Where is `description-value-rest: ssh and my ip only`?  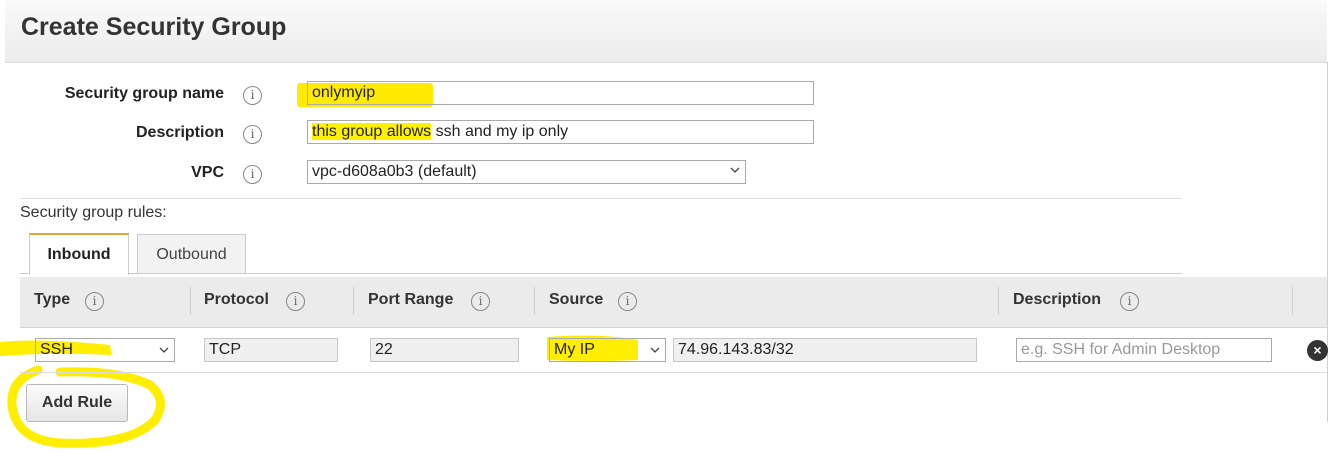
description-value-rest: ssh and my ip only is located at coordinates (500, 131).